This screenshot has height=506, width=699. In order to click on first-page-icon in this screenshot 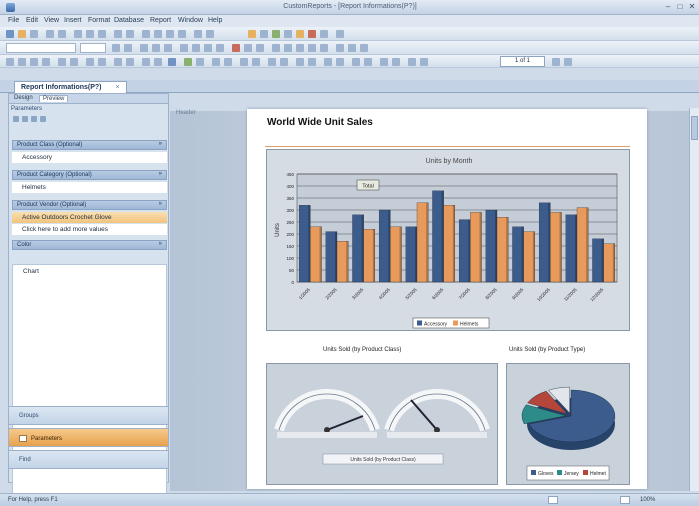, I will do `click(10, 62)`.